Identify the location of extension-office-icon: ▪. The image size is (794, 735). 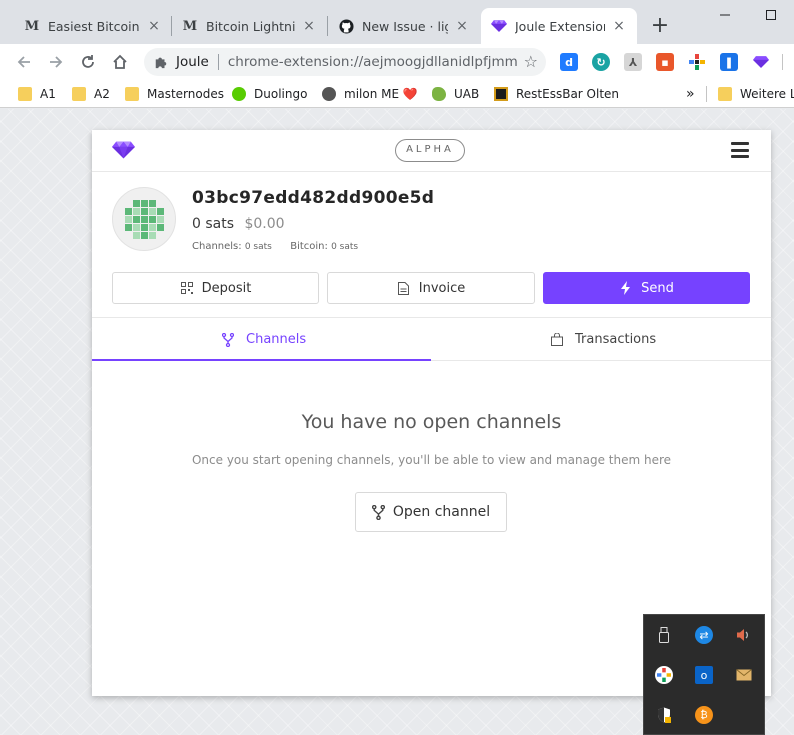
(665, 62).